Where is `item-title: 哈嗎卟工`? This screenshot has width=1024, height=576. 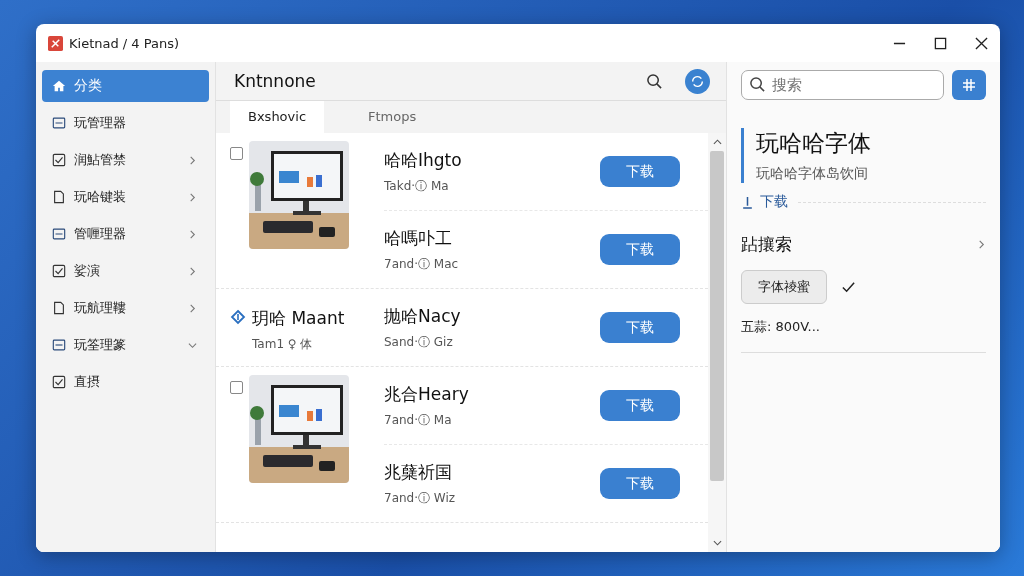 item-title: 哈嗎卟工 is located at coordinates (418, 238).